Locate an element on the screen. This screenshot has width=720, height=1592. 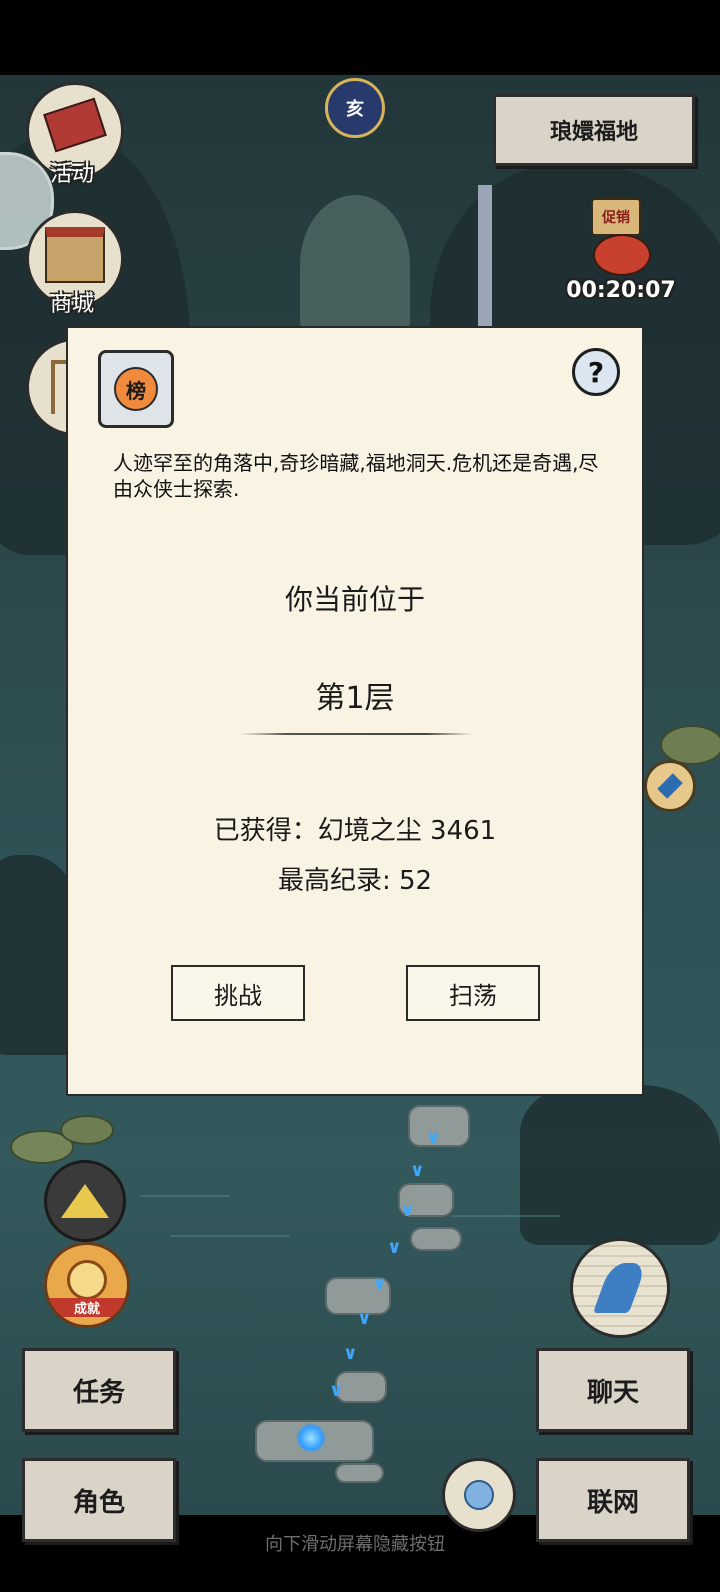
help-button: ? is located at coordinates (596, 372).